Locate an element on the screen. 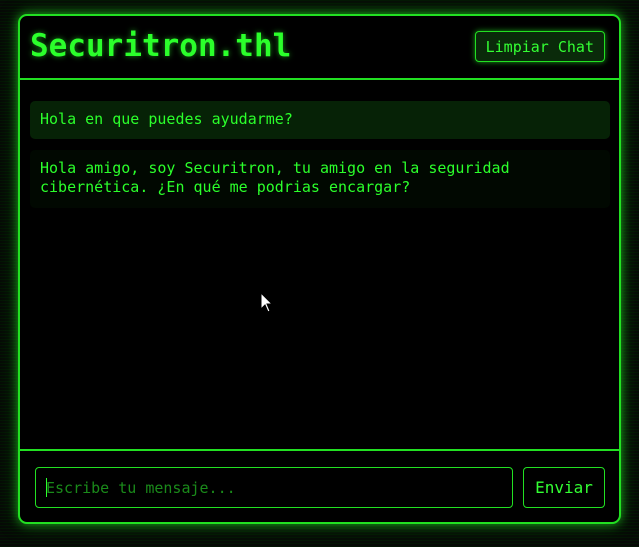 This screenshot has width=639, height=547. user-message: Hola en que puedes ayudarme? is located at coordinates (320, 120).